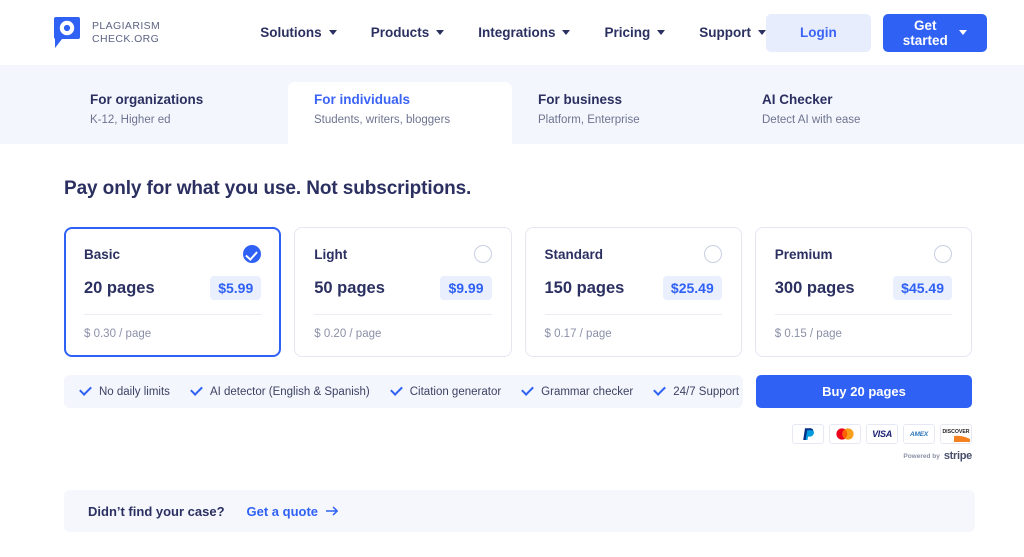 This screenshot has width=1024, height=557. What do you see at coordinates (814, 287) in the screenshot?
I see `plan-pages: 300 pages` at bounding box center [814, 287].